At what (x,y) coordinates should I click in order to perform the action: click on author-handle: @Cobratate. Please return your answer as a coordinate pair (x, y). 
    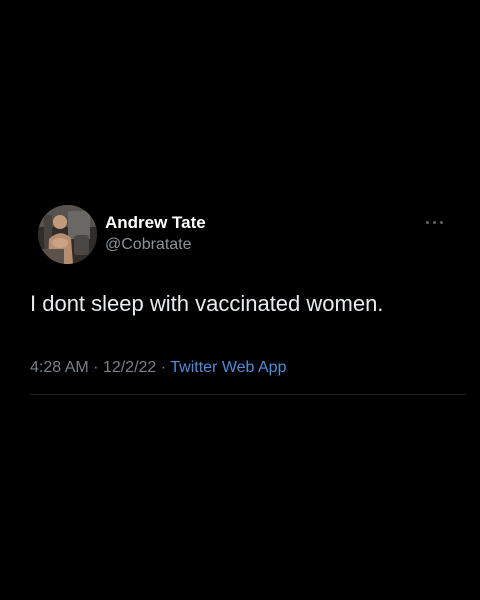
    Looking at the image, I should click on (148, 245).